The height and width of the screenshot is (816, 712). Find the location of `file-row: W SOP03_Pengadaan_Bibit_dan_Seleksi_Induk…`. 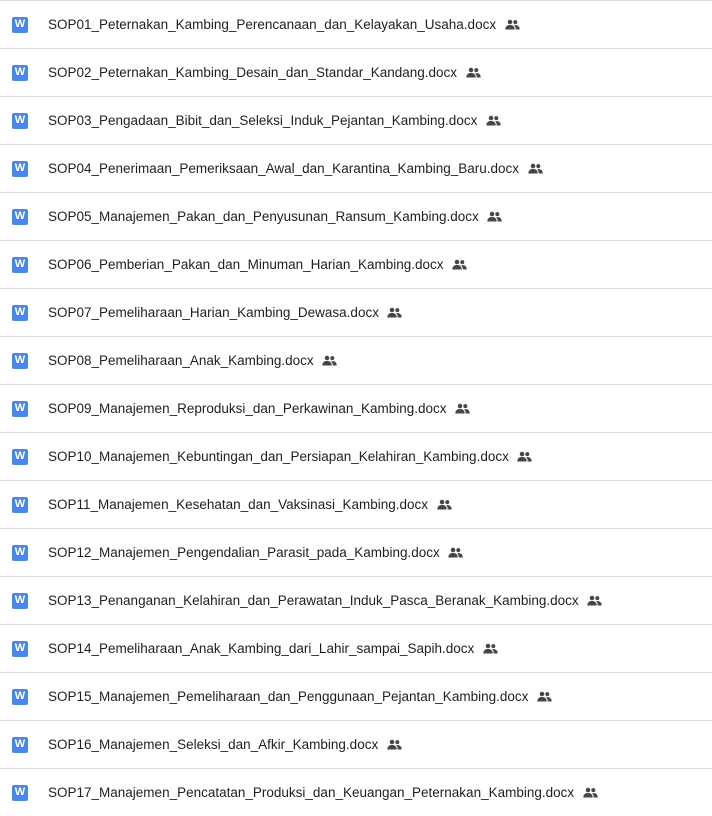

file-row: W SOP03_Pengadaan_Bibit_dan_Seleksi_Induk… is located at coordinates (356, 121).